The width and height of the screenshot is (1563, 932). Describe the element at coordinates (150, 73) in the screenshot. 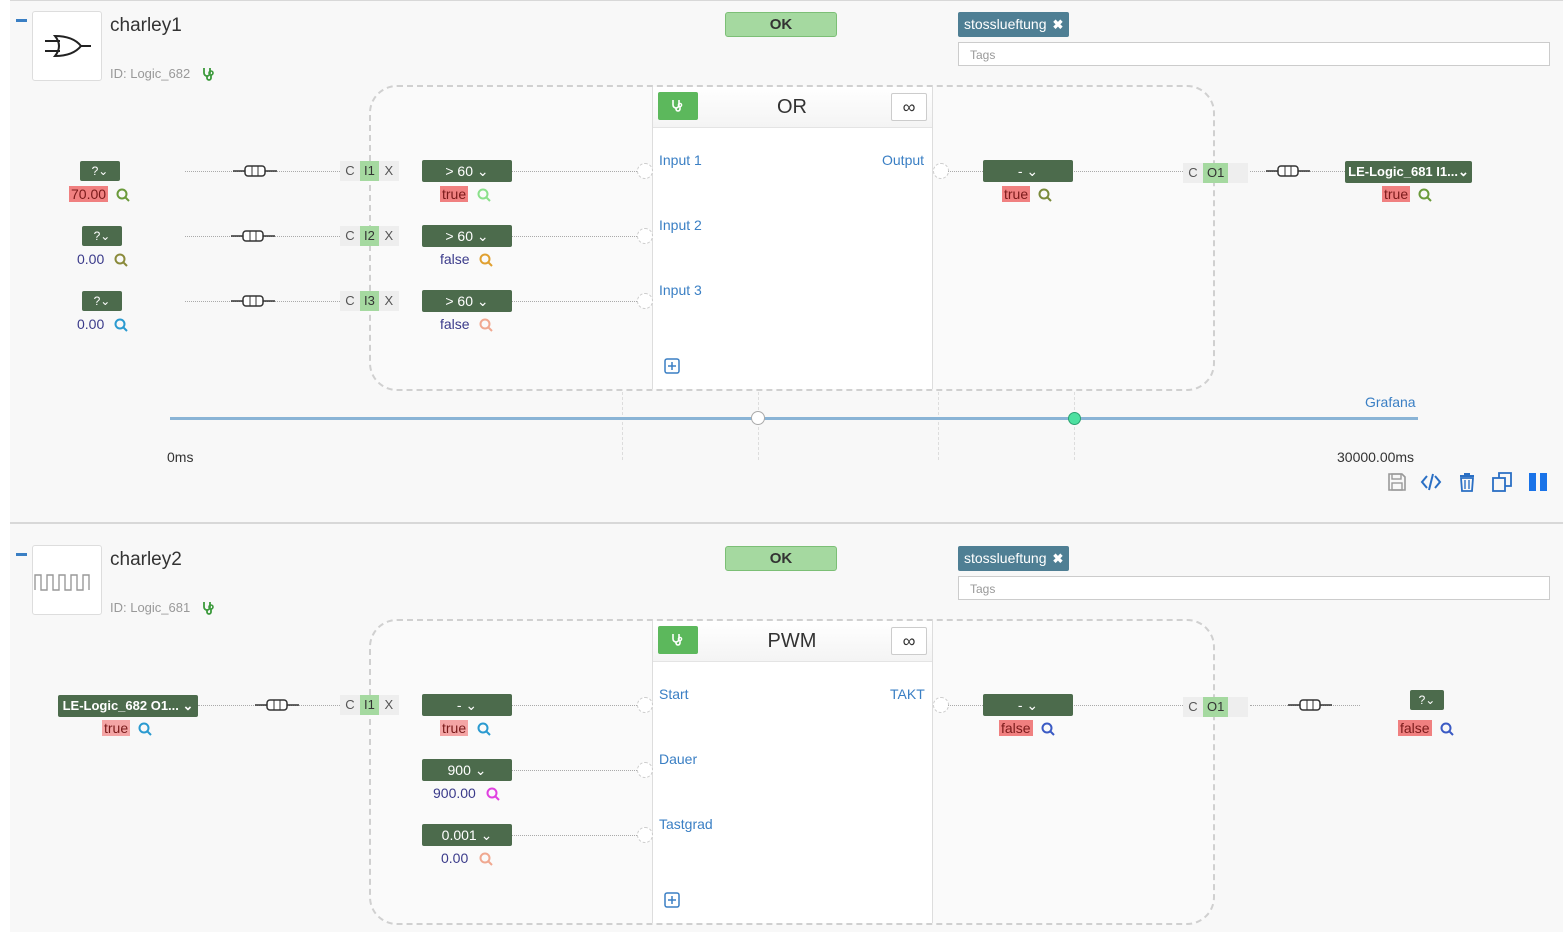

I see `block-id: ID: Logic_682` at that location.